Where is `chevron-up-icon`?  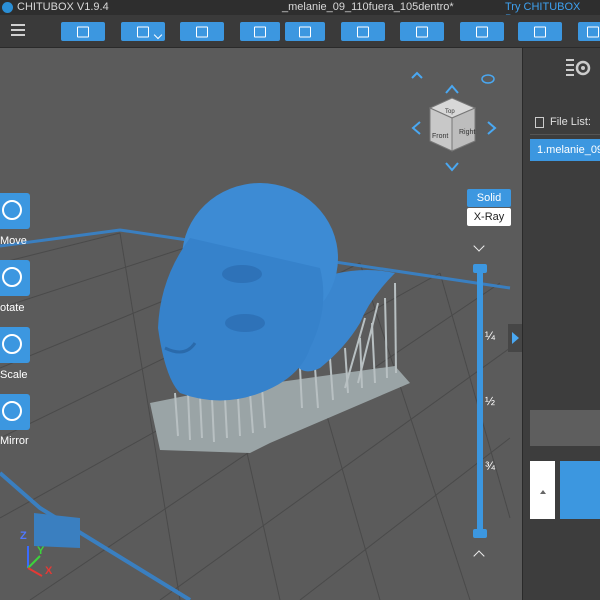
chevron-up-icon is located at coordinates (543, 492).